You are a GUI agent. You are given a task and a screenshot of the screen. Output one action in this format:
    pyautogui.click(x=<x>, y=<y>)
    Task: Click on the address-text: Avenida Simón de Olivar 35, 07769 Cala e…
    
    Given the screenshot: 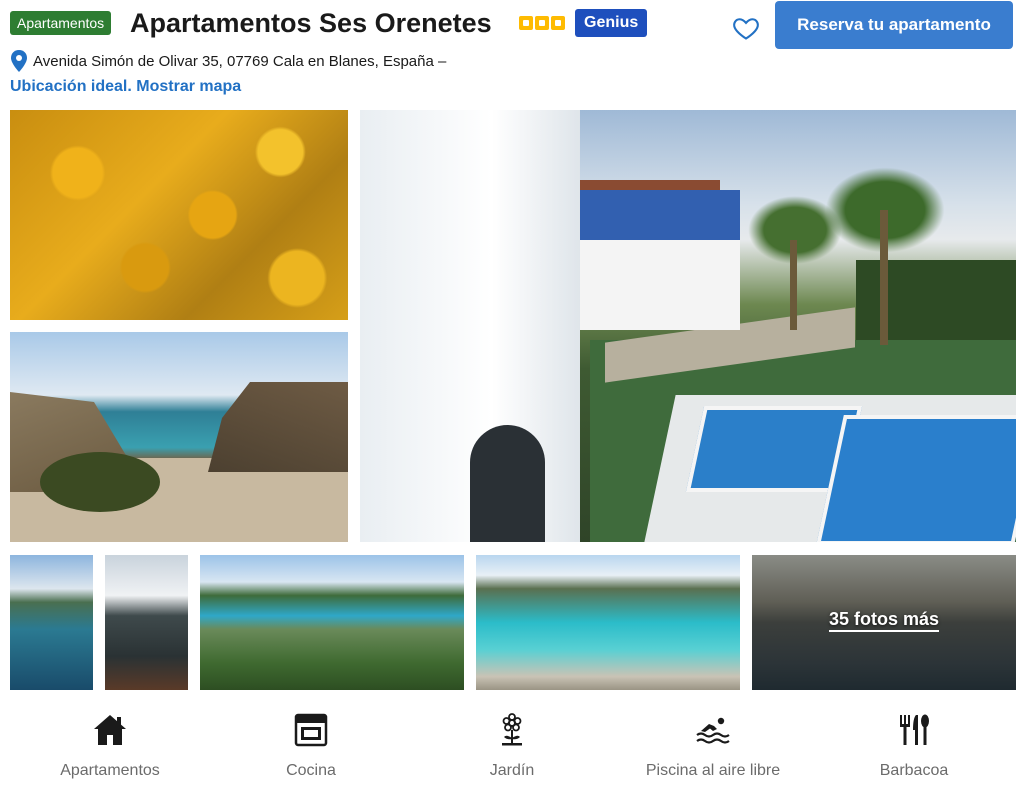 What is the action you would take?
    pyautogui.click(x=240, y=61)
    